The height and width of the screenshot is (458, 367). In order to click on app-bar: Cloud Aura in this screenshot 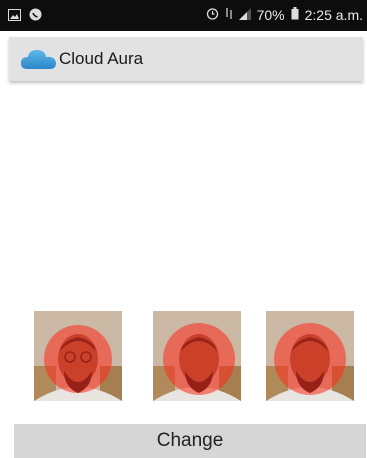, I will do `click(186, 59)`.